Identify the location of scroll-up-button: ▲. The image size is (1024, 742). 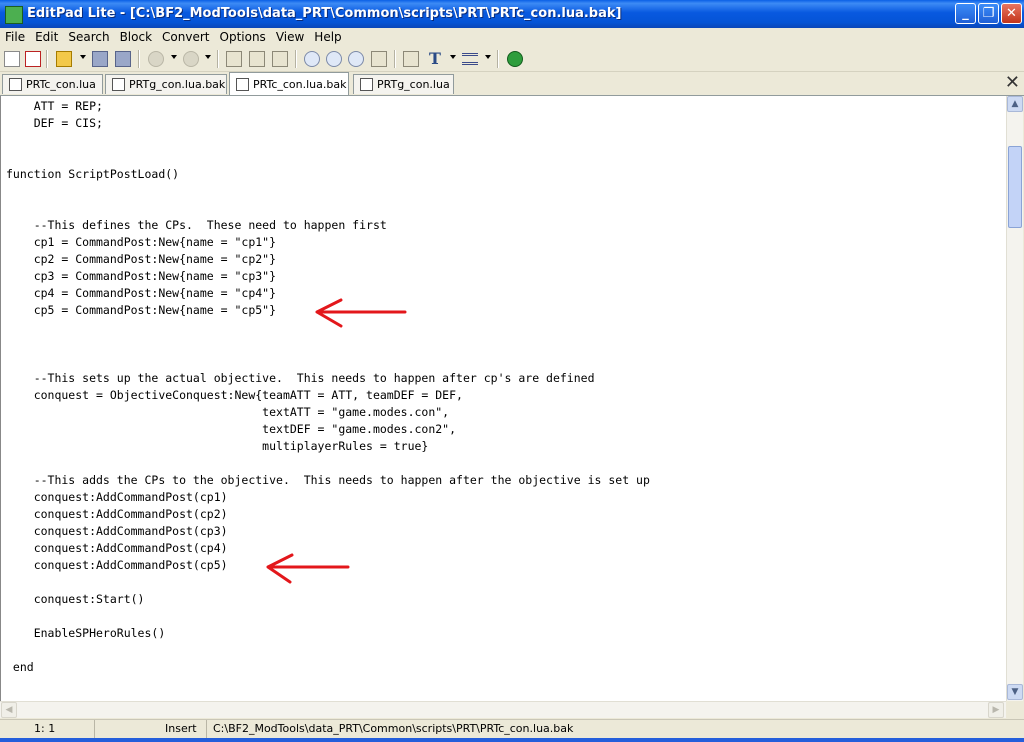
(1015, 104).